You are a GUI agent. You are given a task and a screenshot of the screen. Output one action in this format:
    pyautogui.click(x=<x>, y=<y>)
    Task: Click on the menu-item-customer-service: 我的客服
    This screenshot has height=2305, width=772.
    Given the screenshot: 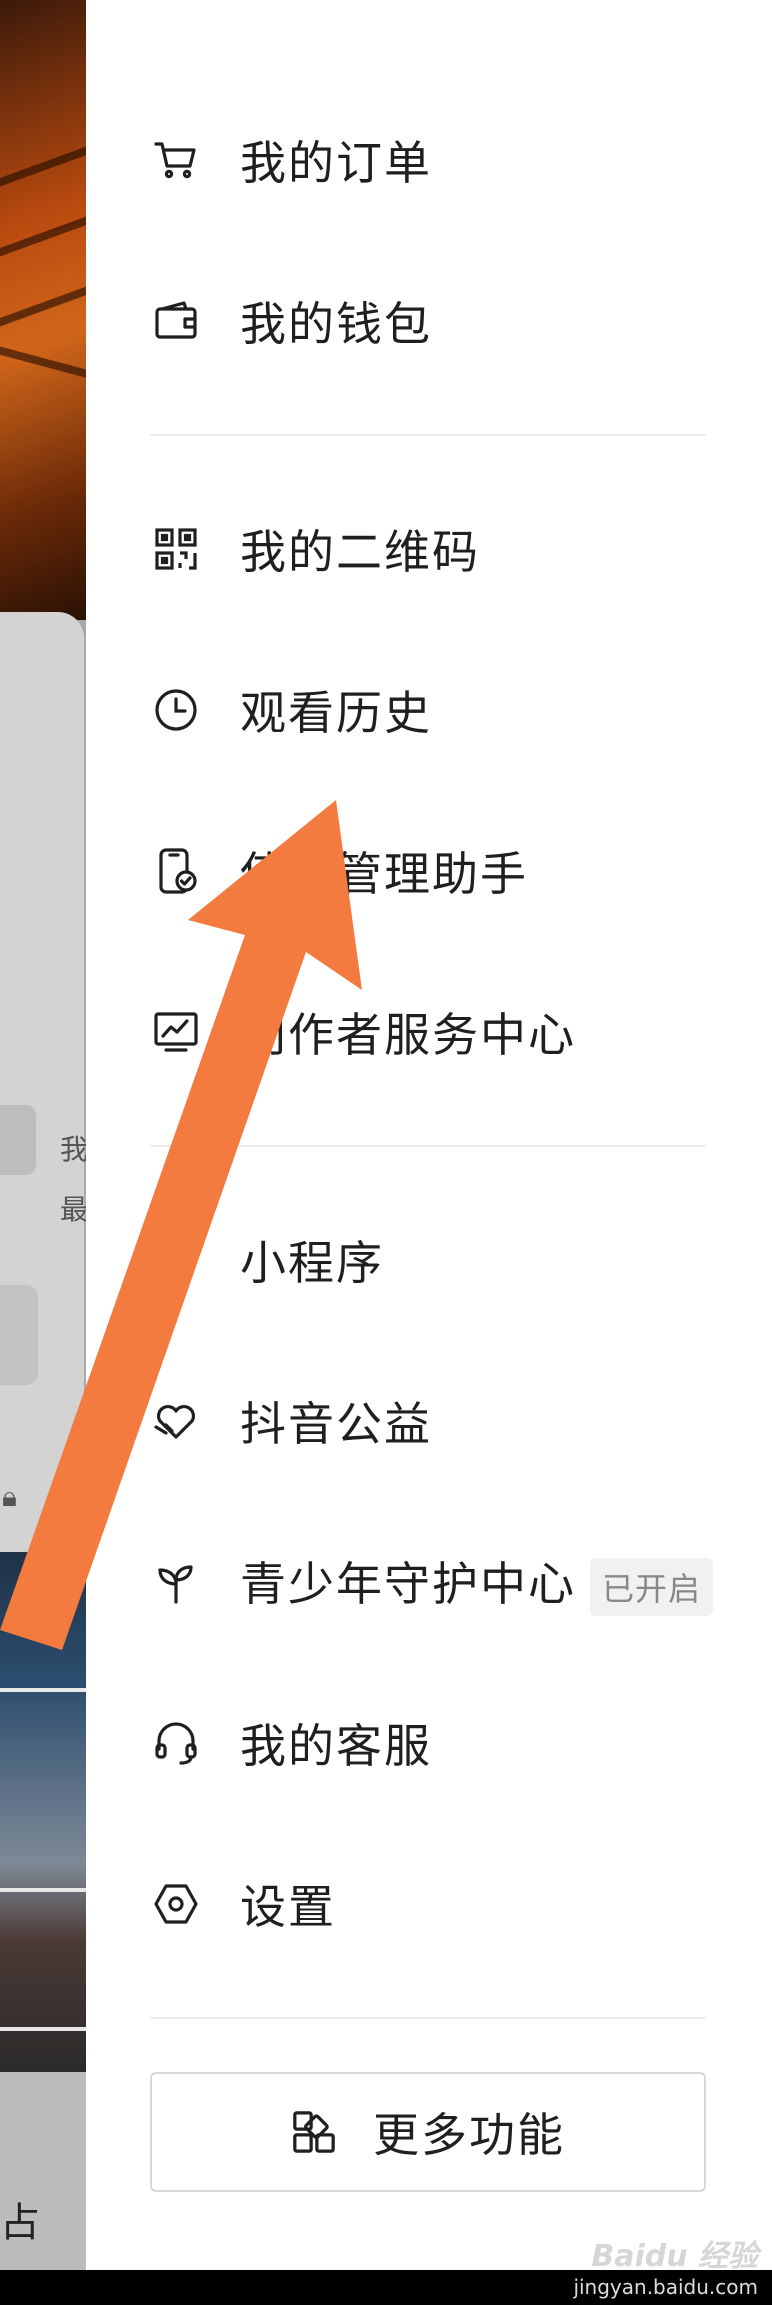 What is the action you would take?
    pyautogui.click(x=429, y=1743)
    